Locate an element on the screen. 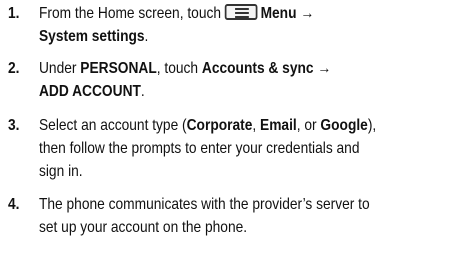 The image size is (472, 267). step-text-plain: Select an account type ( is located at coordinates (113, 125).